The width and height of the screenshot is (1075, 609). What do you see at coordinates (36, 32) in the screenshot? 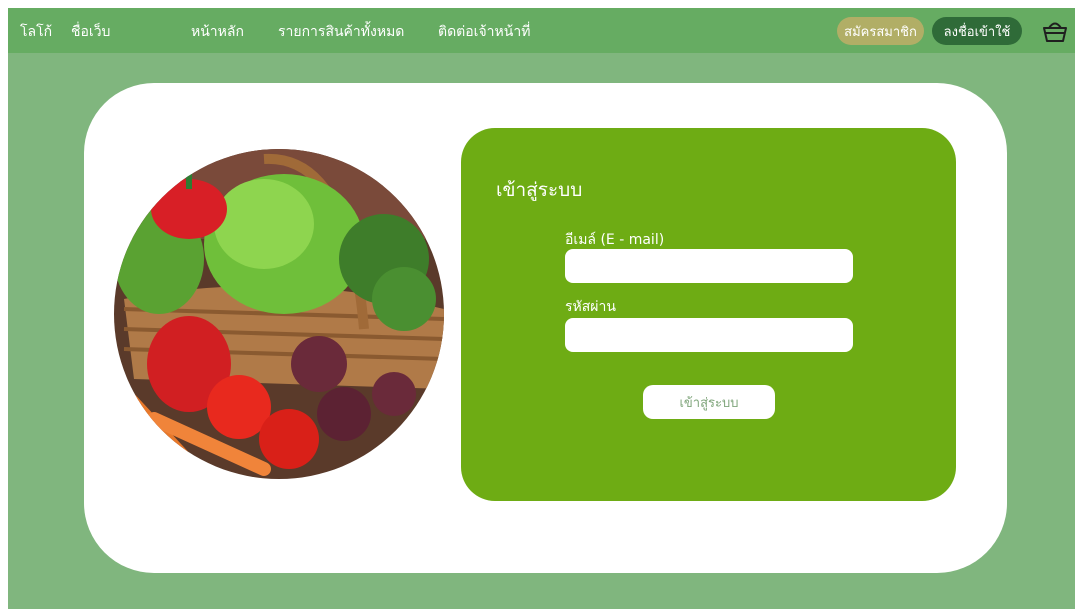
I see `logo: โลโก้` at bounding box center [36, 32].